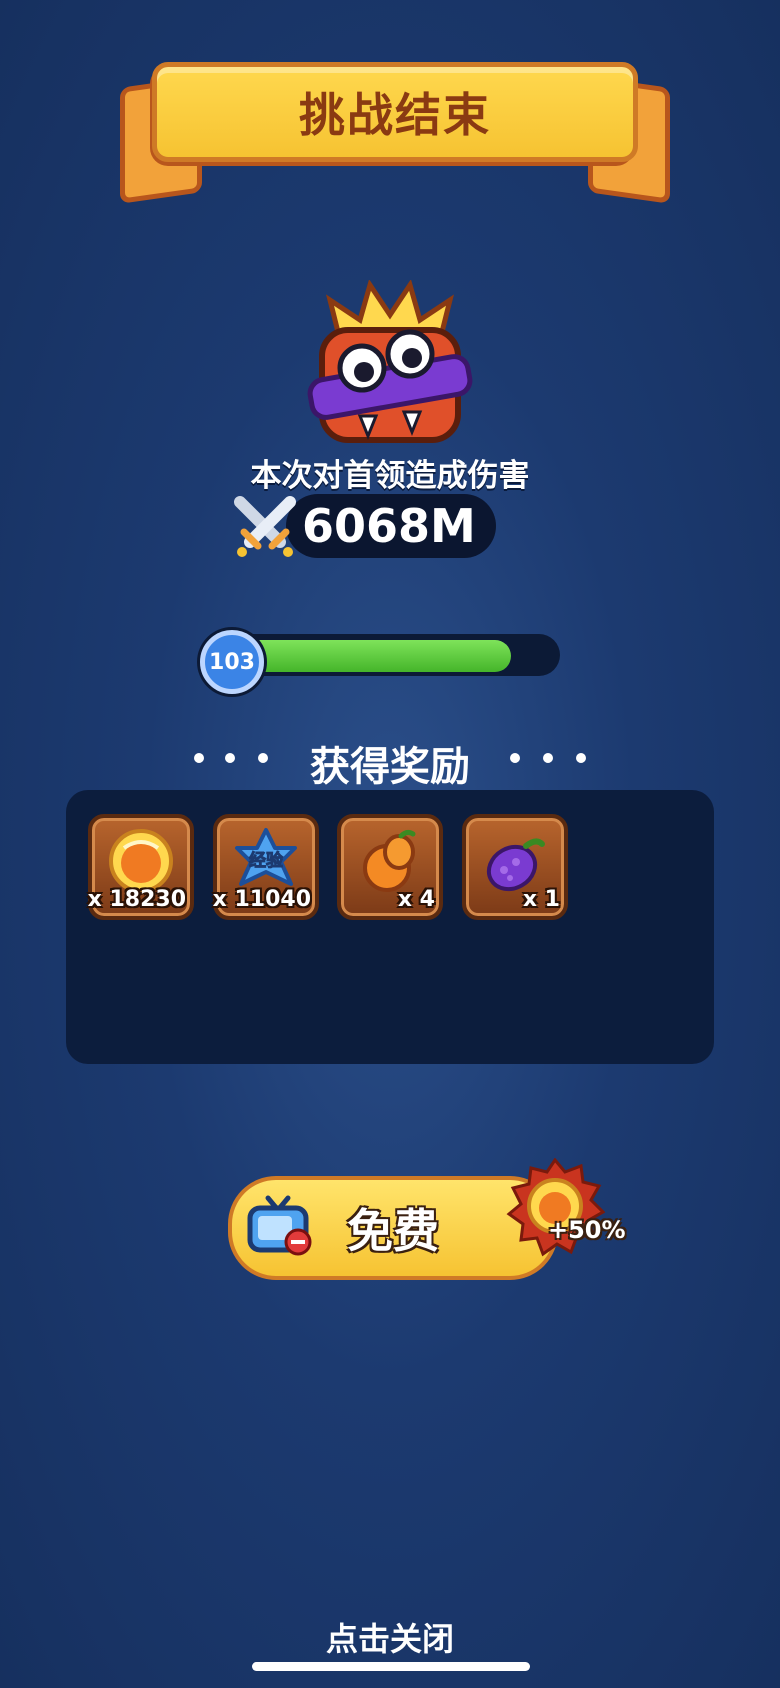 This screenshot has height=1688, width=780. I want to click on reward-item-coin: x 18230, so click(141, 867).